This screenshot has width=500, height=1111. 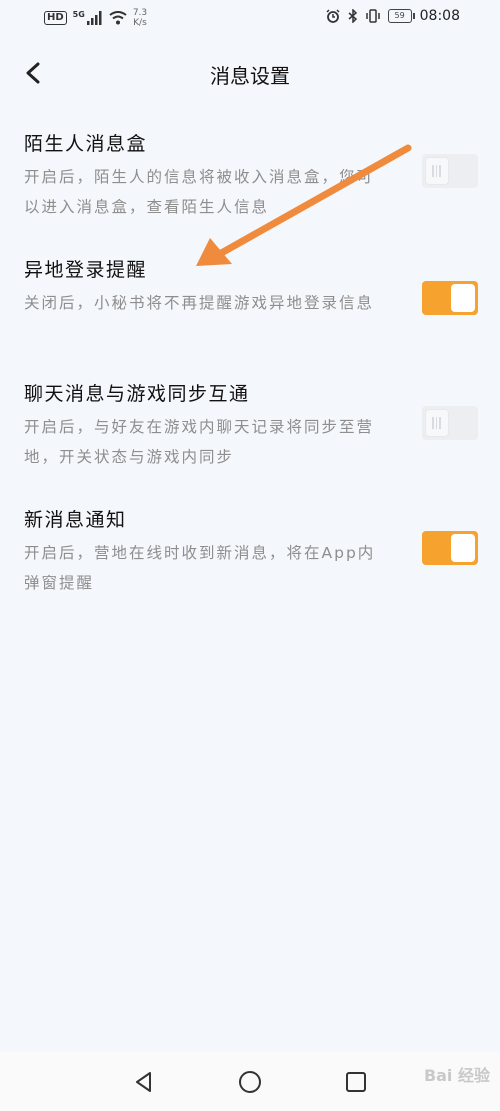 I want to click on status-left: HD 5G 7.3 K/s, so click(x=95, y=18).